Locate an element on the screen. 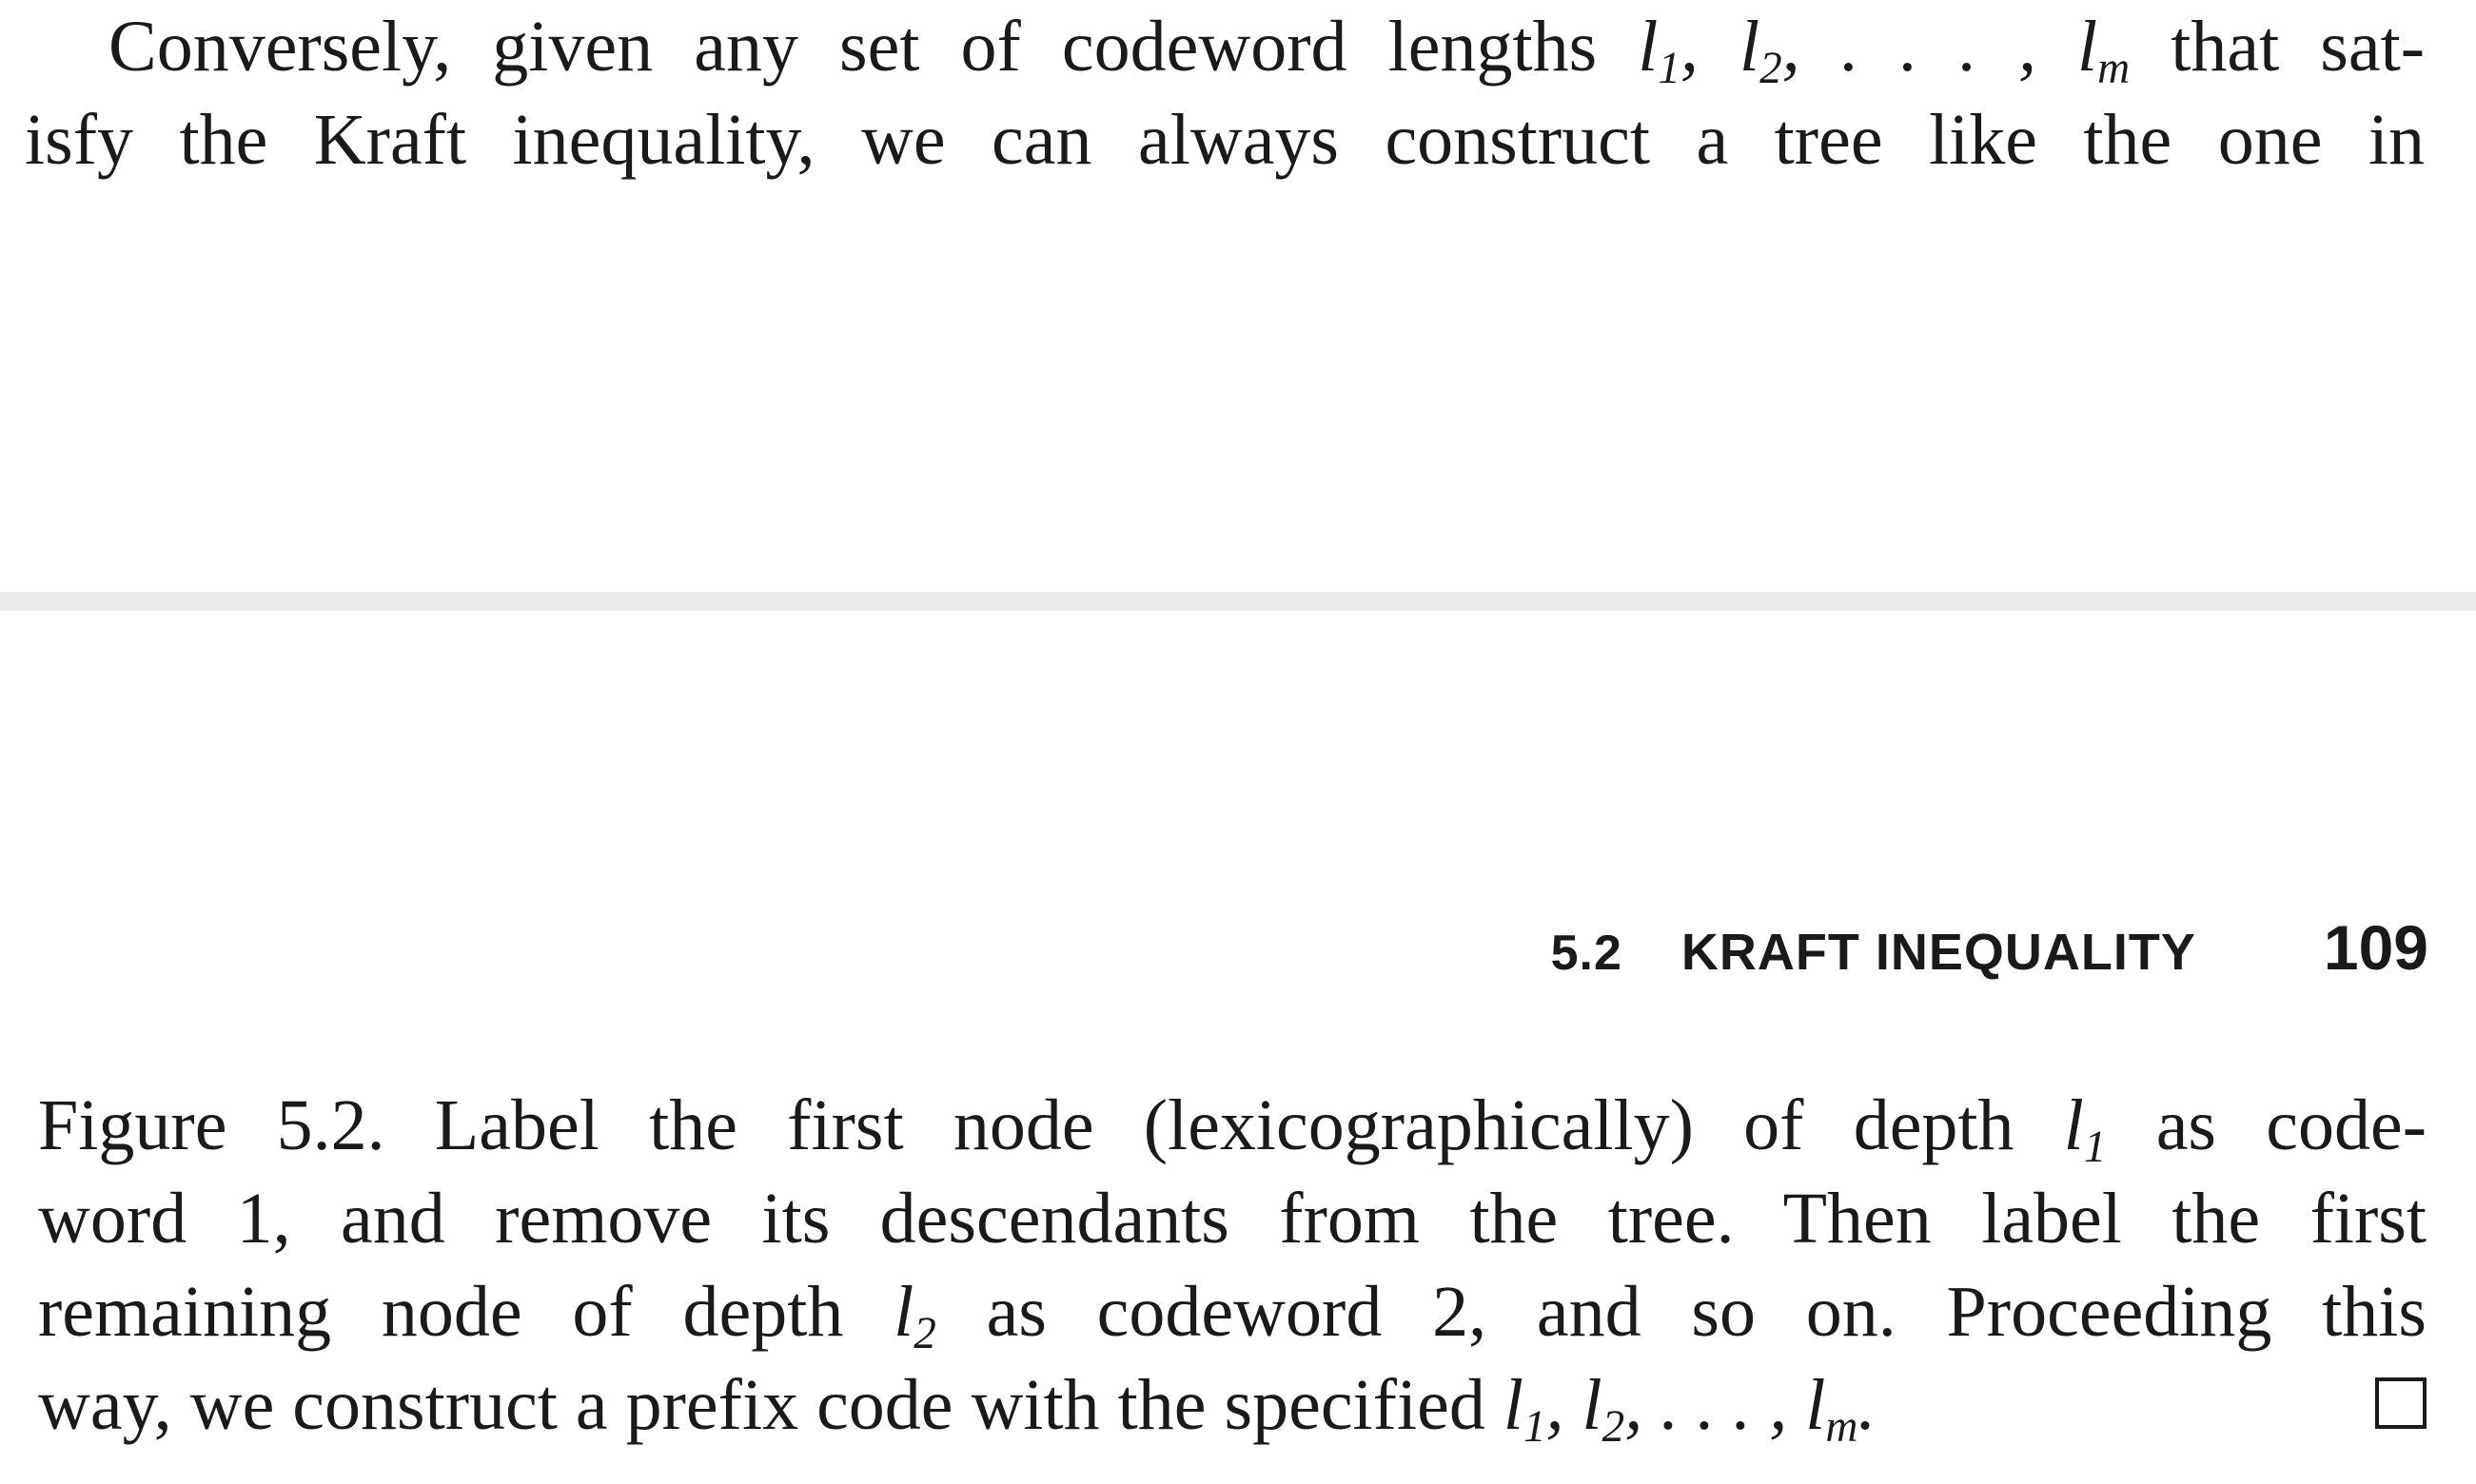  math-lengths: l1, l2, . . . , lm is located at coordinates (1884, 50).